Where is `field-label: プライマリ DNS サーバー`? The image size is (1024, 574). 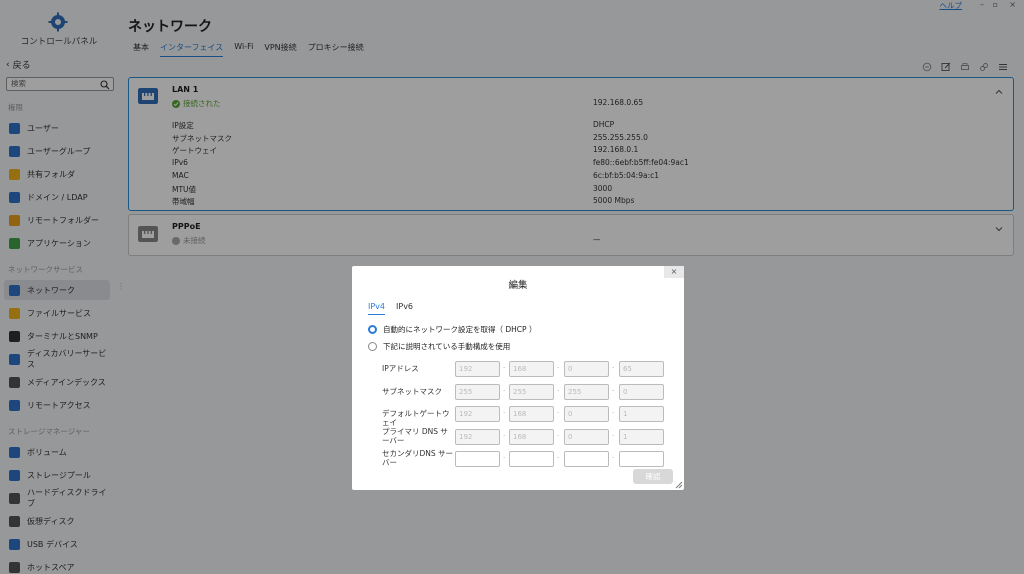 field-label: プライマリ DNS サーバー is located at coordinates (415, 435).